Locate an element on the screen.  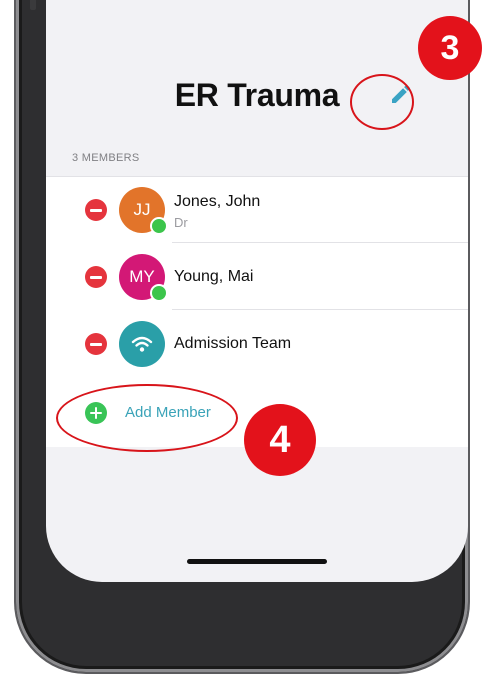
avatar: JJ is located at coordinates (143, 211).